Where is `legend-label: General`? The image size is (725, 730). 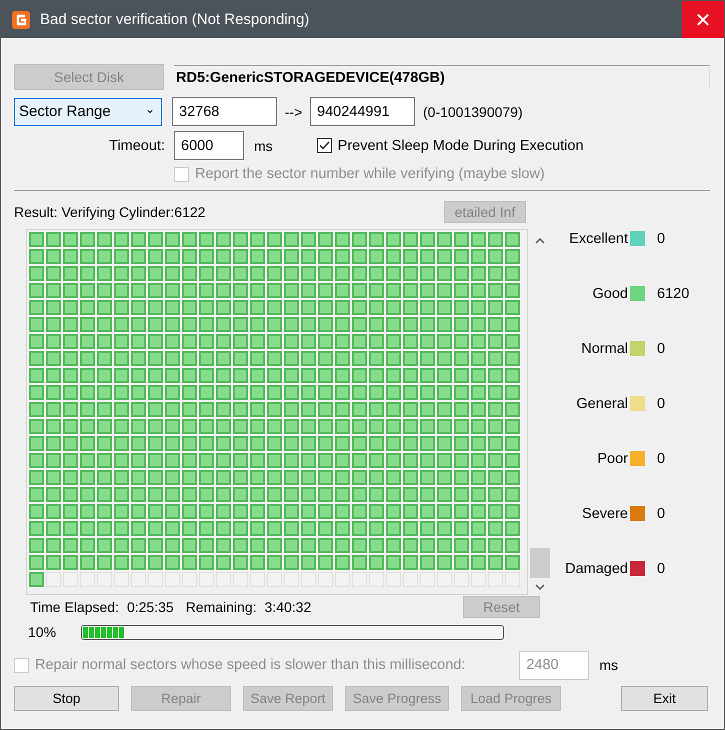
legend-label: General is located at coordinates (601, 404).